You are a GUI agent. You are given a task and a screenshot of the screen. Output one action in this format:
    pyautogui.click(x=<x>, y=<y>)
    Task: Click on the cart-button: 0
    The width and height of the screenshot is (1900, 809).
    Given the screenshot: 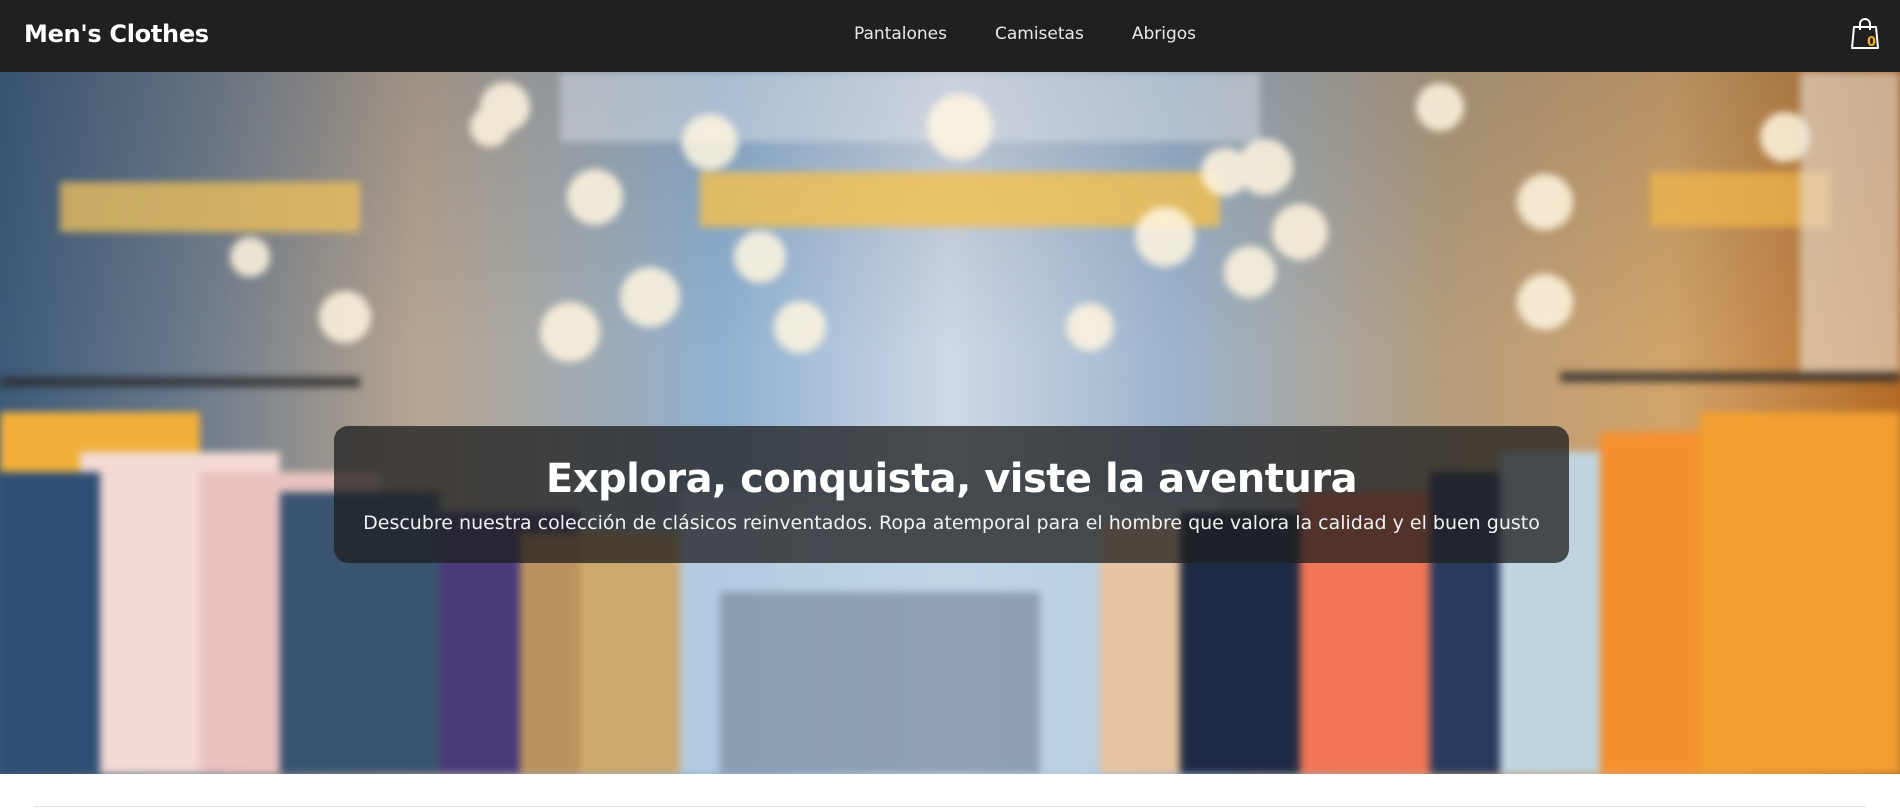 What is the action you would take?
    pyautogui.click(x=1865, y=34)
    